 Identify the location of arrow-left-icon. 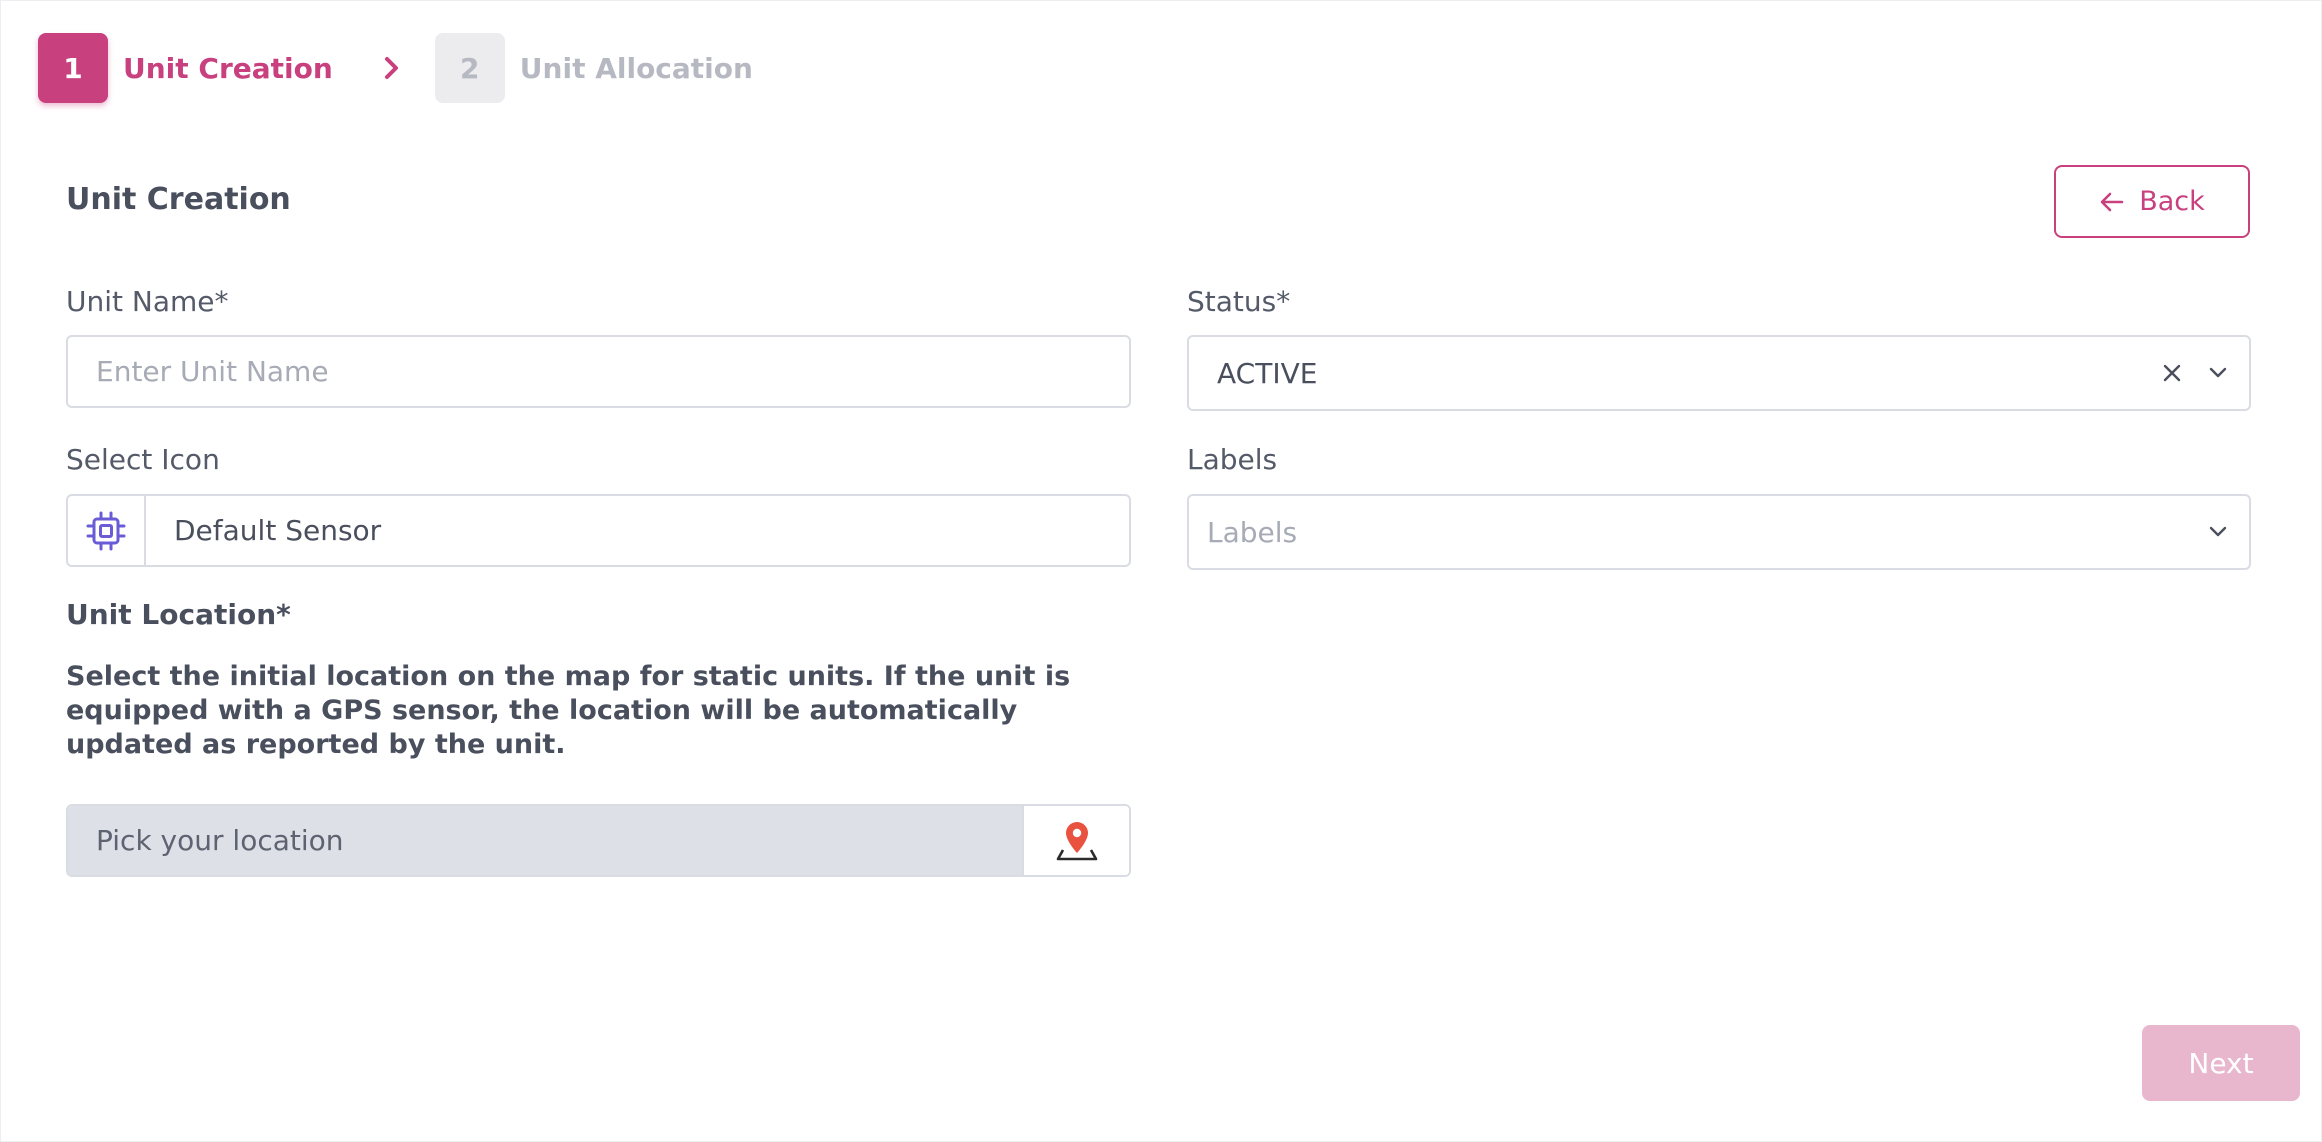
(2112, 202).